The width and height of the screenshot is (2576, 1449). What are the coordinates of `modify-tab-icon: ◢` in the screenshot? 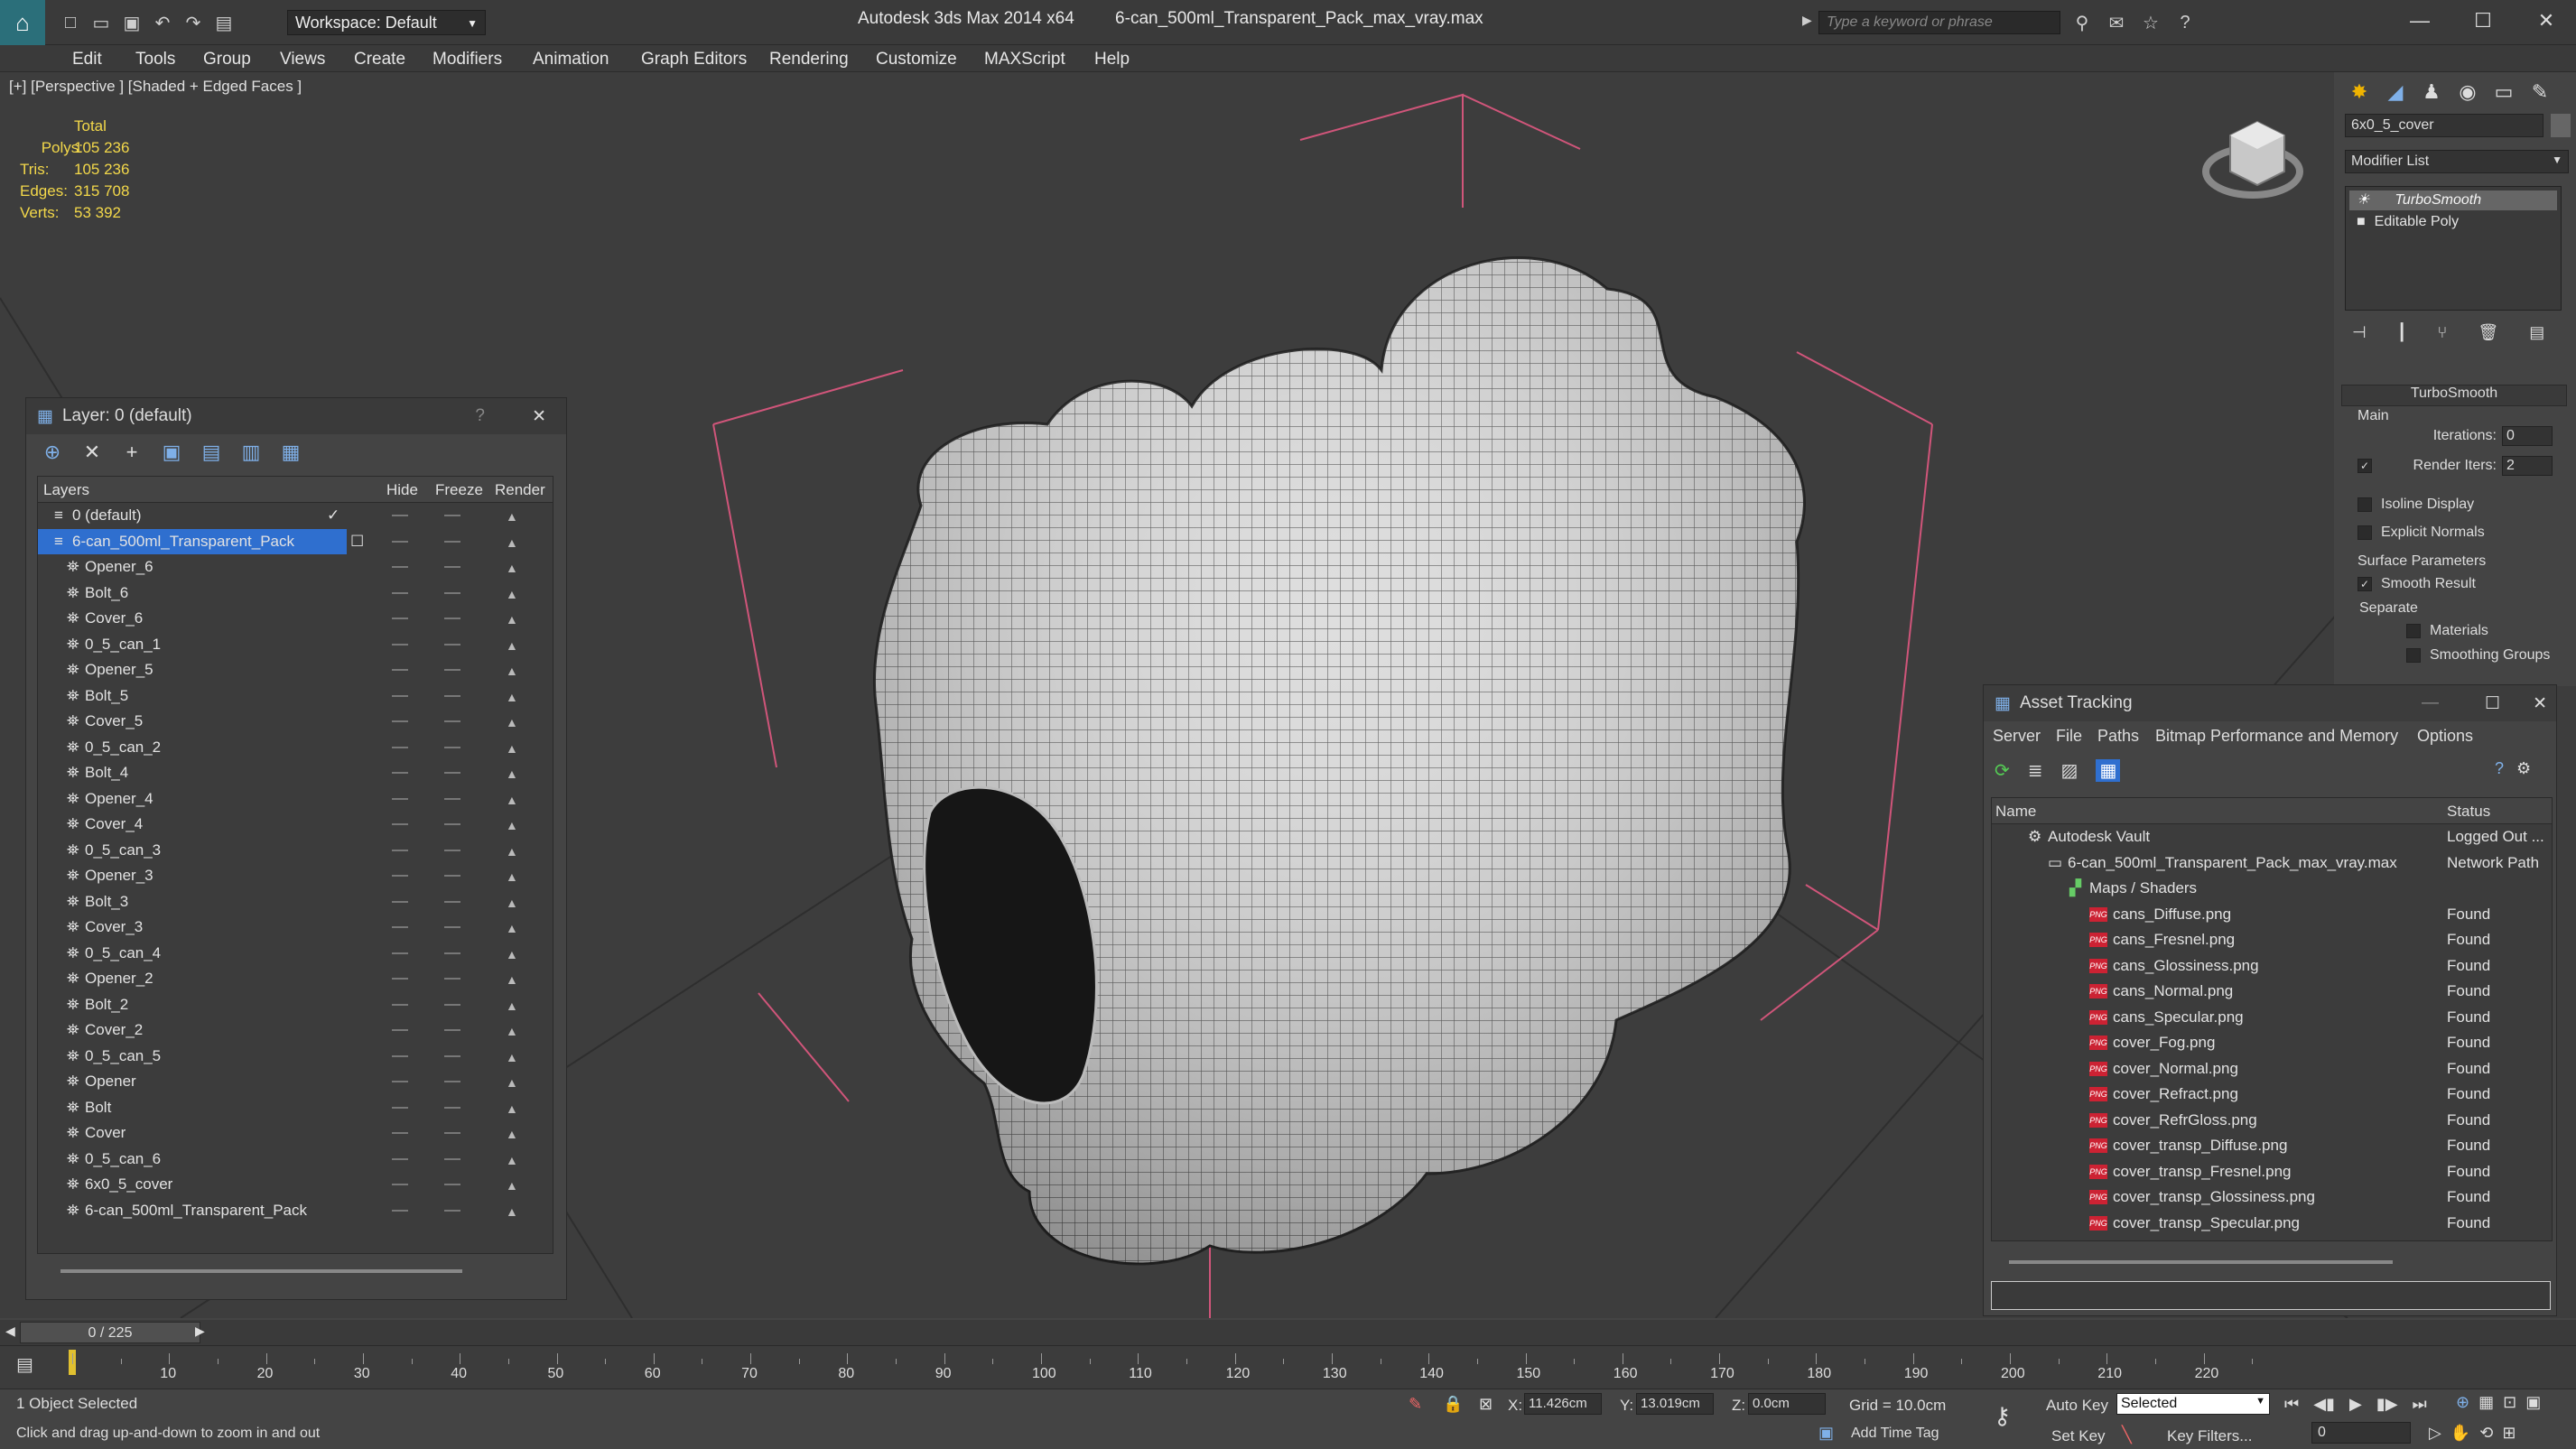 It's located at (2395, 92).